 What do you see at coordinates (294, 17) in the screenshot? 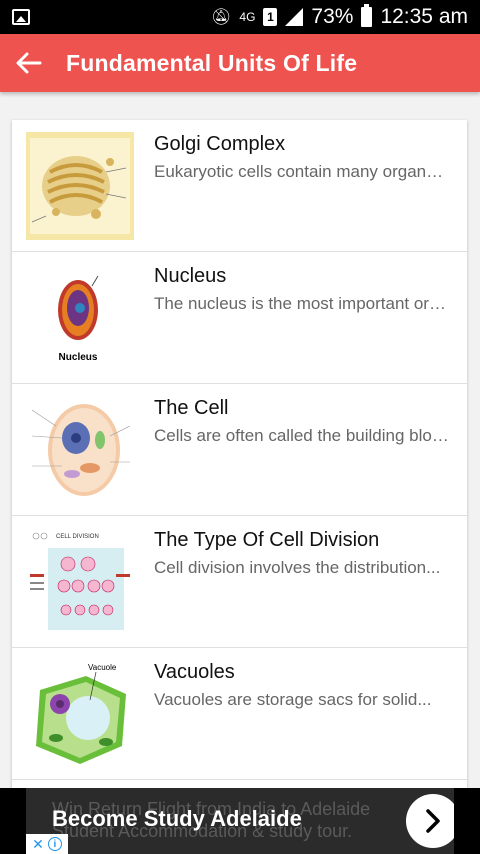
I see `signal-icon` at bounding box center [294, 17].